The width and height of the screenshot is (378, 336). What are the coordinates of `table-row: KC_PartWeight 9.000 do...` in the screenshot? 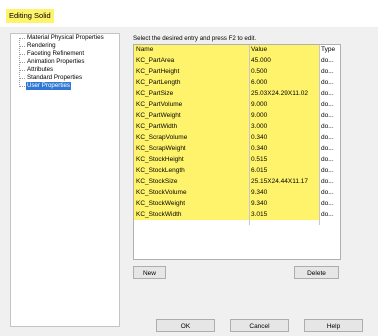 It's located at (237, 115).